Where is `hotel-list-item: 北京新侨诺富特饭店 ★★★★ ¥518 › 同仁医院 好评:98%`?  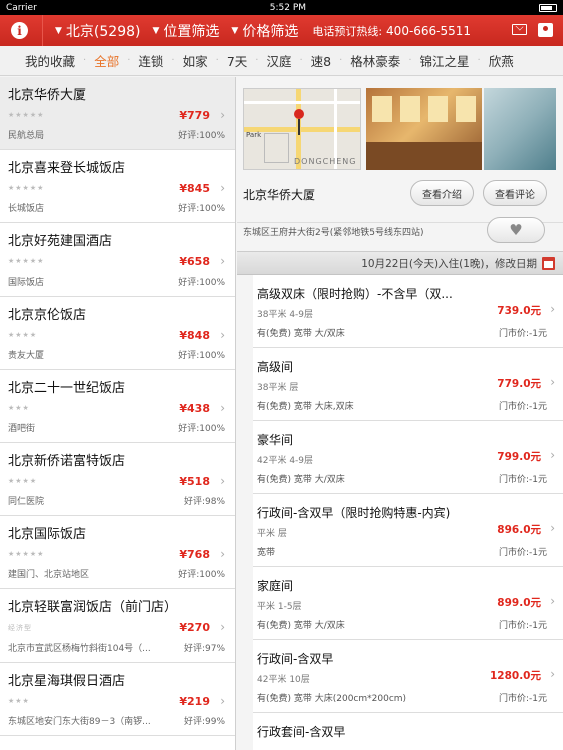 hotel-list-item: 北京新侨诺富特饭店 ★★★★ ¥518 › 同仁医院 好评:98% is located at coordinates (117, 480).